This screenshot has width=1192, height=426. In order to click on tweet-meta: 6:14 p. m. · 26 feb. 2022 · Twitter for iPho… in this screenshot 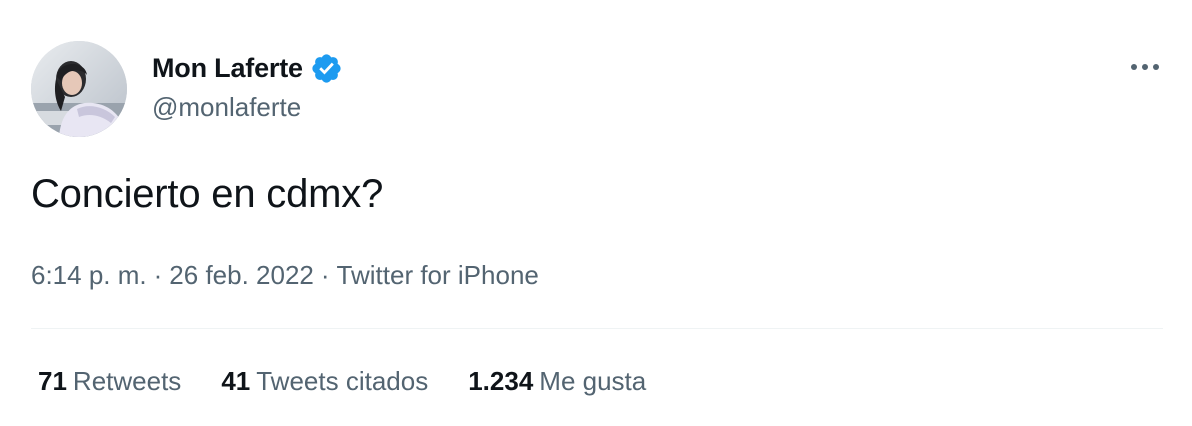, I will do `click(285, 275)`.